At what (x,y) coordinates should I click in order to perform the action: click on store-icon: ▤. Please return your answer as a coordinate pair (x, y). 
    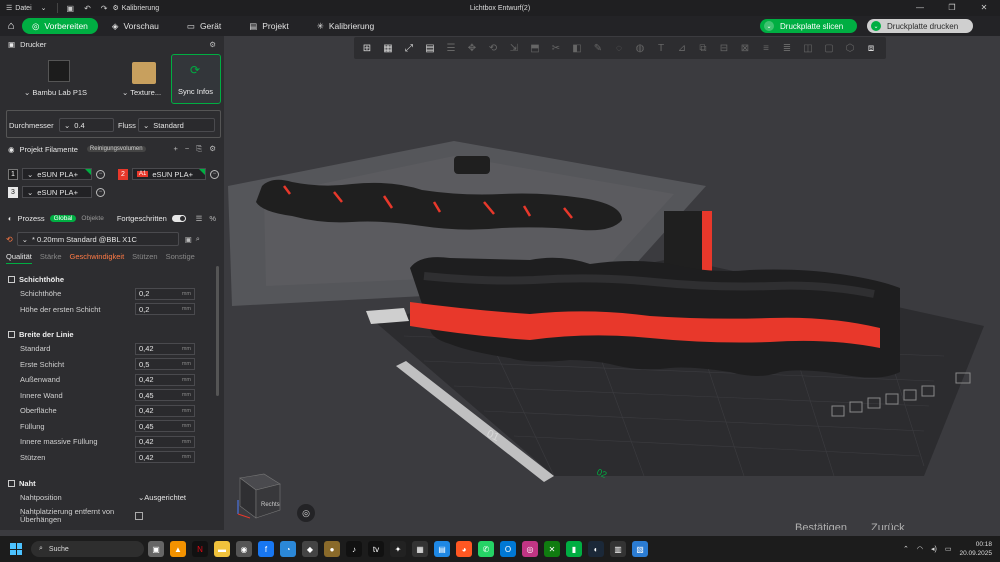
    Looking at the image, I should click on (442, 549).